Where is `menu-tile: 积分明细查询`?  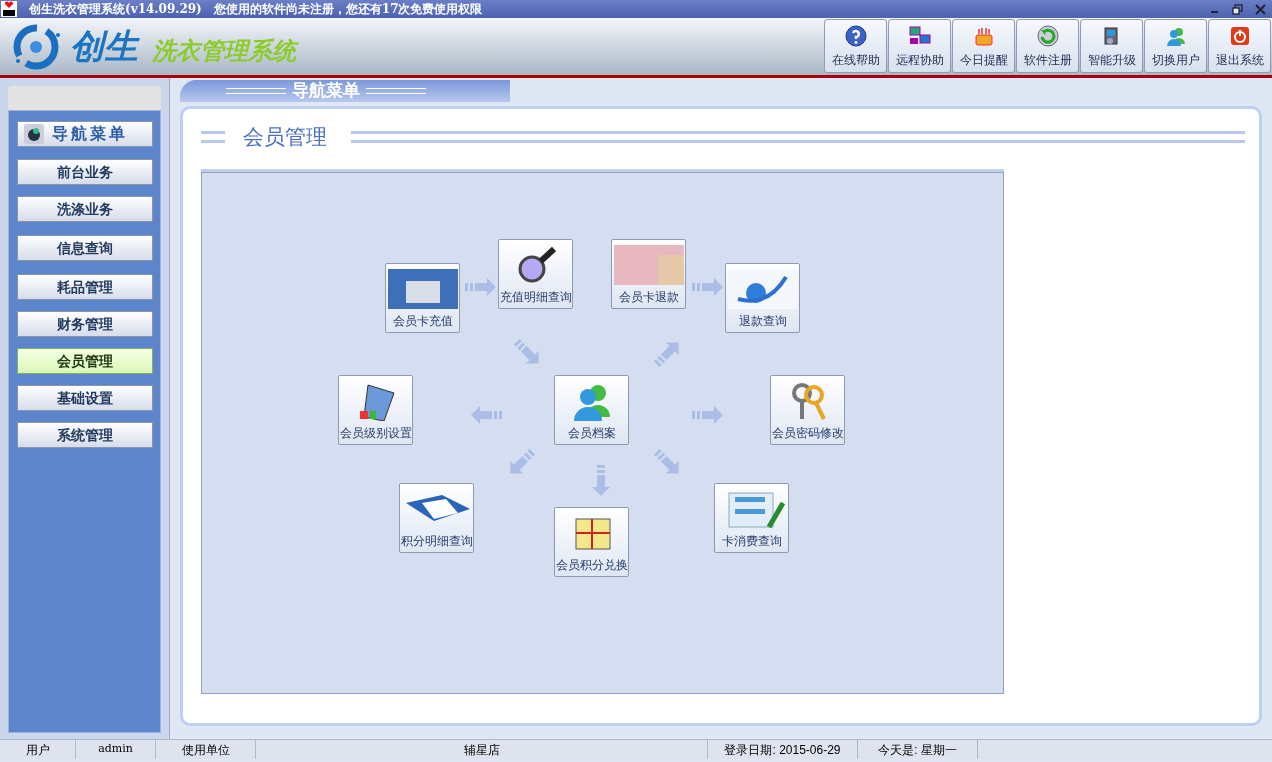 menu-tile: 积分明细查询 is located at coordinates (436, 518).